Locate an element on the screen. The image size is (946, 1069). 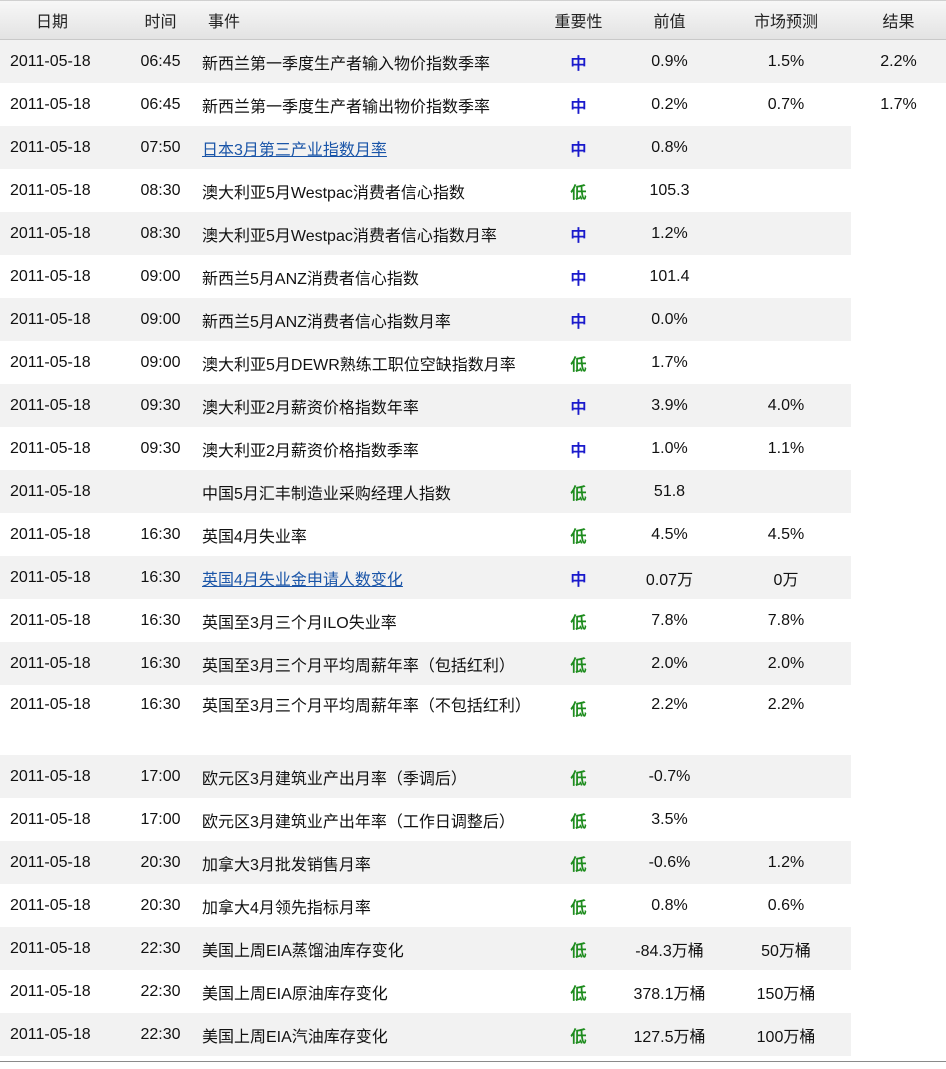
cell-event: 美国上周EIA蒸馏油库存变化 is located at coordinates (369, 948).